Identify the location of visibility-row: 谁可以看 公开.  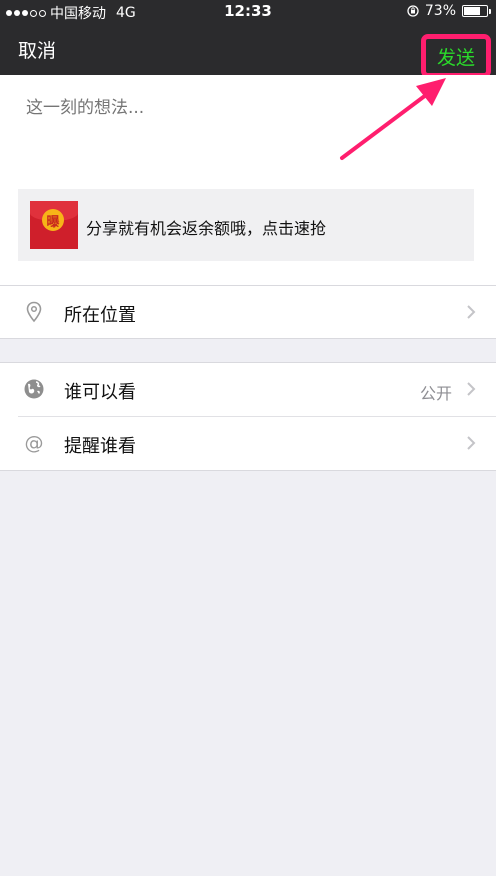
(248, 390).